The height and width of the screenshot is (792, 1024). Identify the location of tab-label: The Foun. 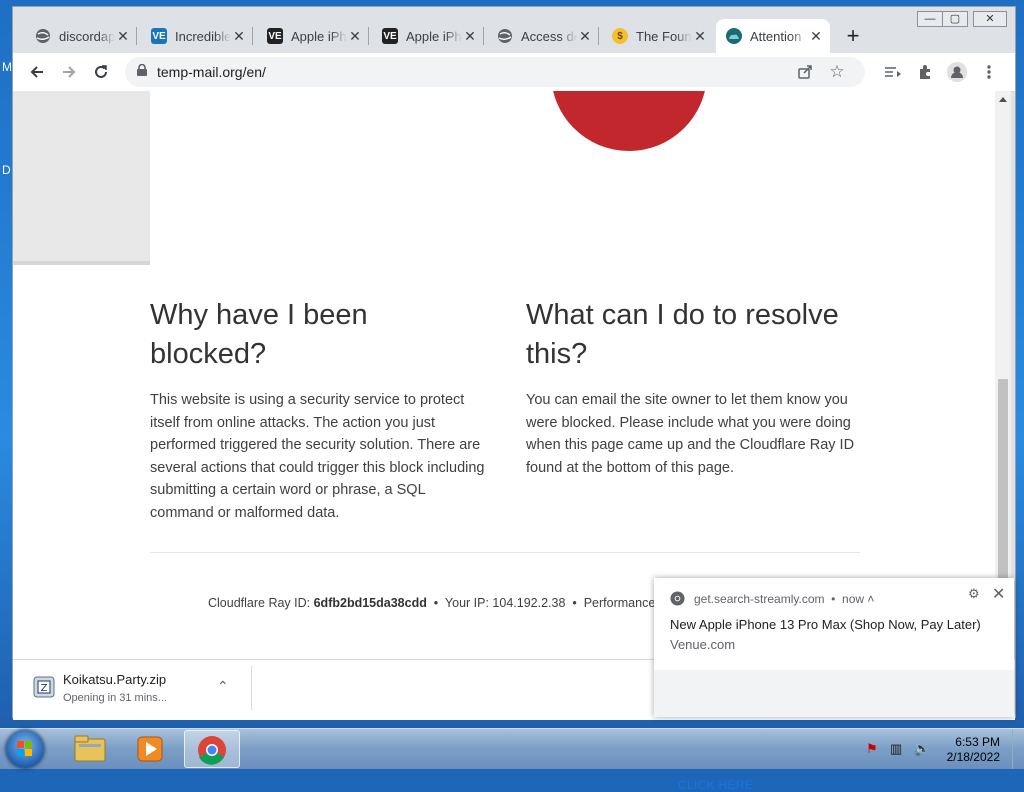
(664, 36).